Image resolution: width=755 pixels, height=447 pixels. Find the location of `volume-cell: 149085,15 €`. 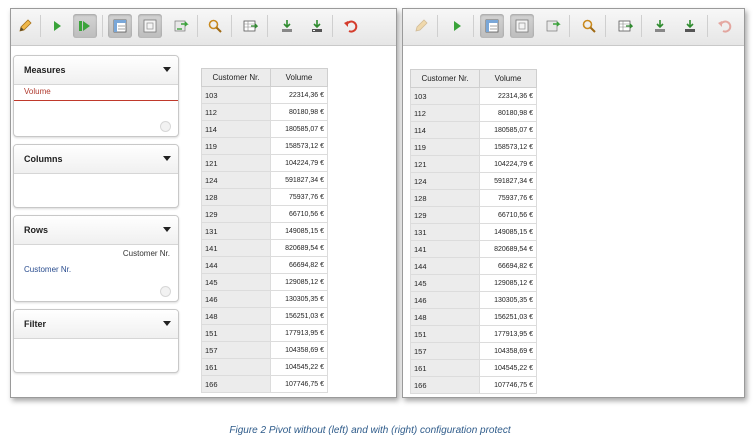

volume-cell: 149085,15 € is located at coordinates (508, 232).